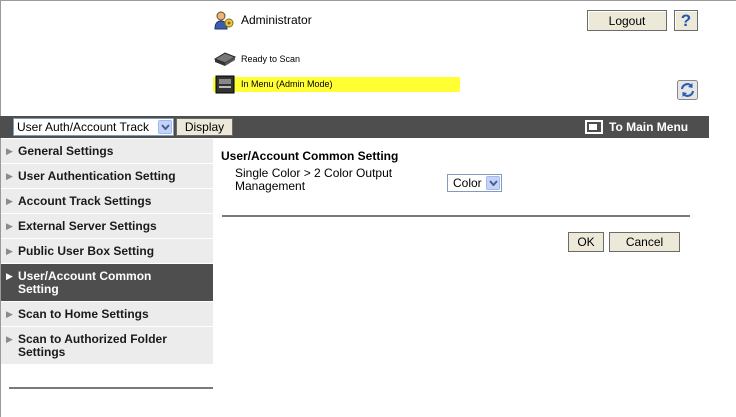 The width and height of the screenshot is (736, 417). I want to click on refresh-icon, so click(687, 90).